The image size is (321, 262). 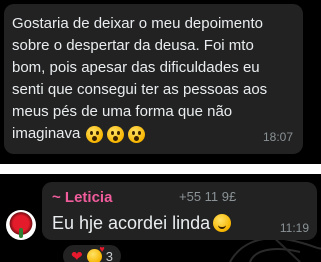 What do you see at coordinates (208, 196) in the screenshot?
I see `sender-phone: +55 11 9£` at bounding box center [208, 196].